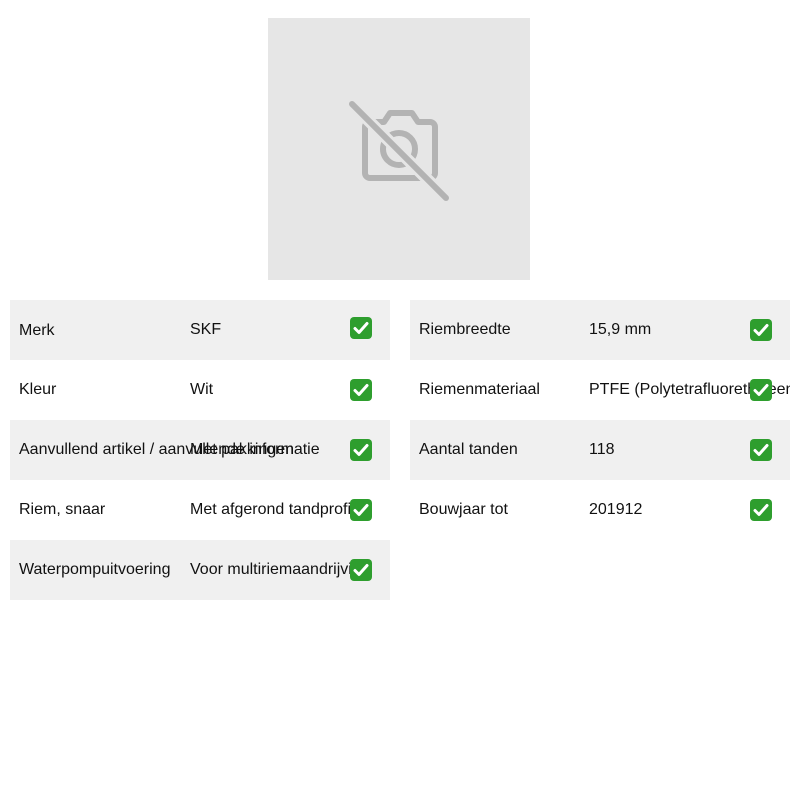 This screenshot has height=800, width=800. I want to click on spec-value: Voor multiriemaandrijving, so click(280, 569).